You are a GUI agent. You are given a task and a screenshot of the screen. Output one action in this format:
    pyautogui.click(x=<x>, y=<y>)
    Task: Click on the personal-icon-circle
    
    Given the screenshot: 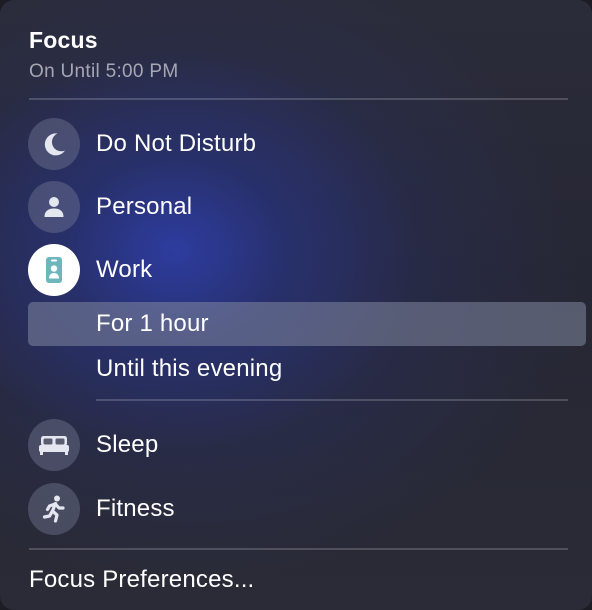 What is the action you would take?
    pyautogui.click(x=54, y=207)
    